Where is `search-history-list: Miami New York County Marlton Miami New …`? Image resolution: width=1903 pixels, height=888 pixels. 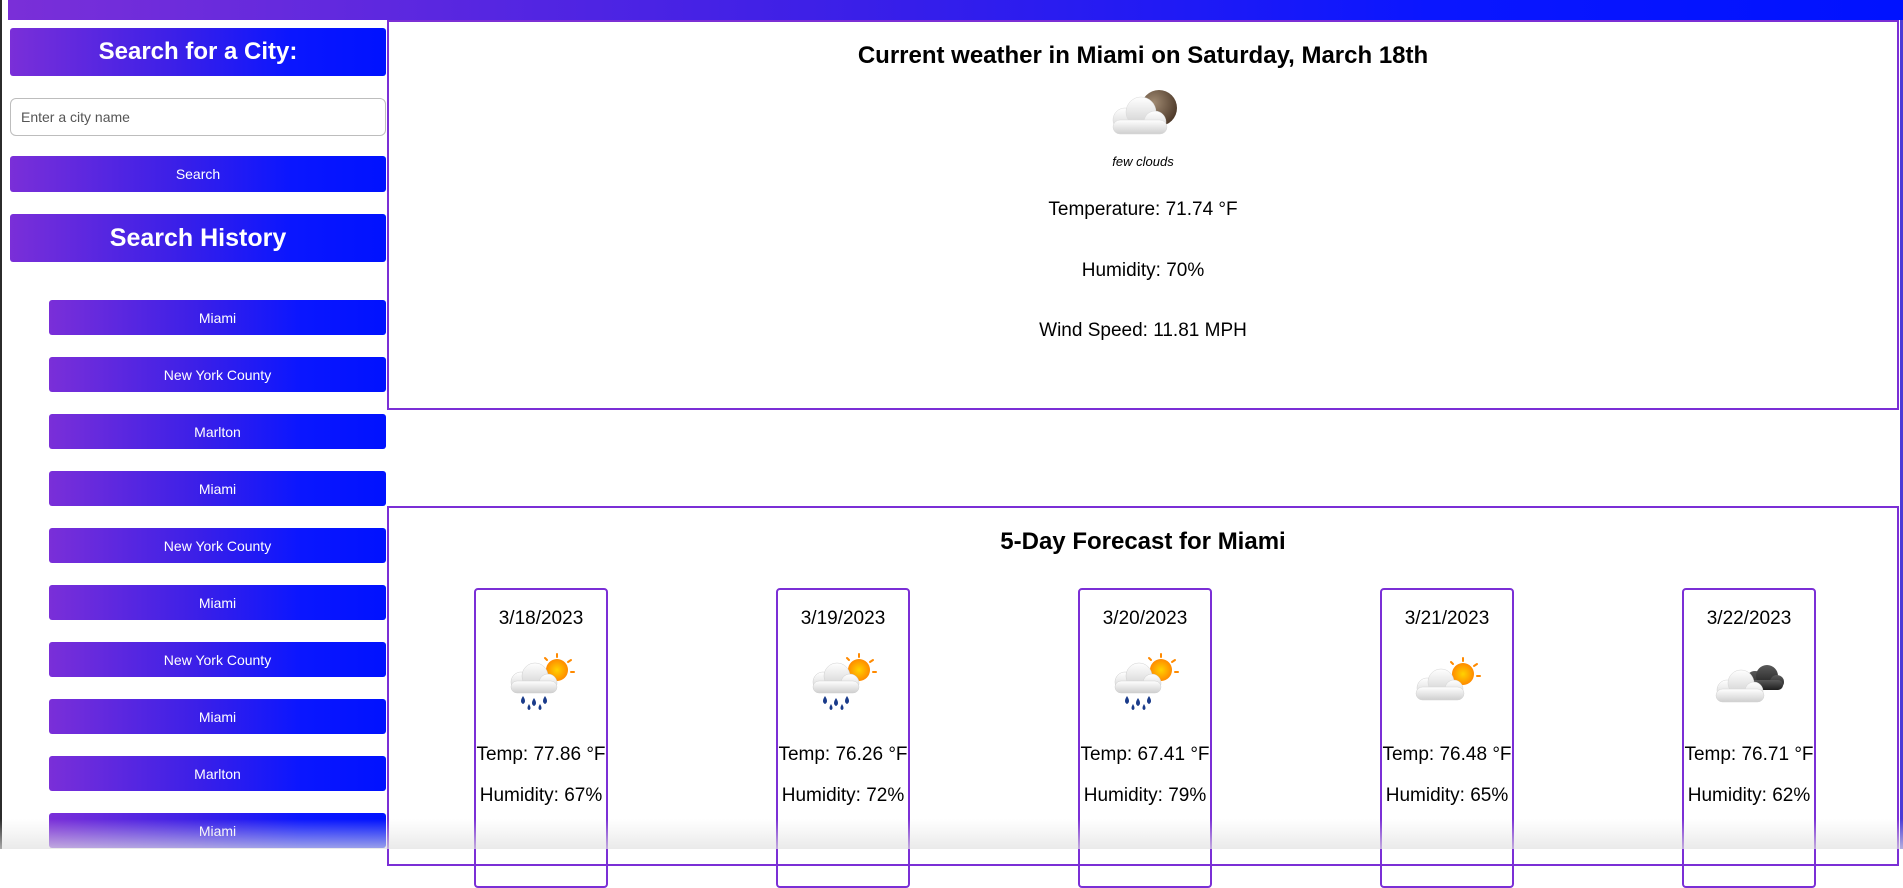 search-history-list: Miami New York County Marlton Miami New … is located at coordinates (217, 585).